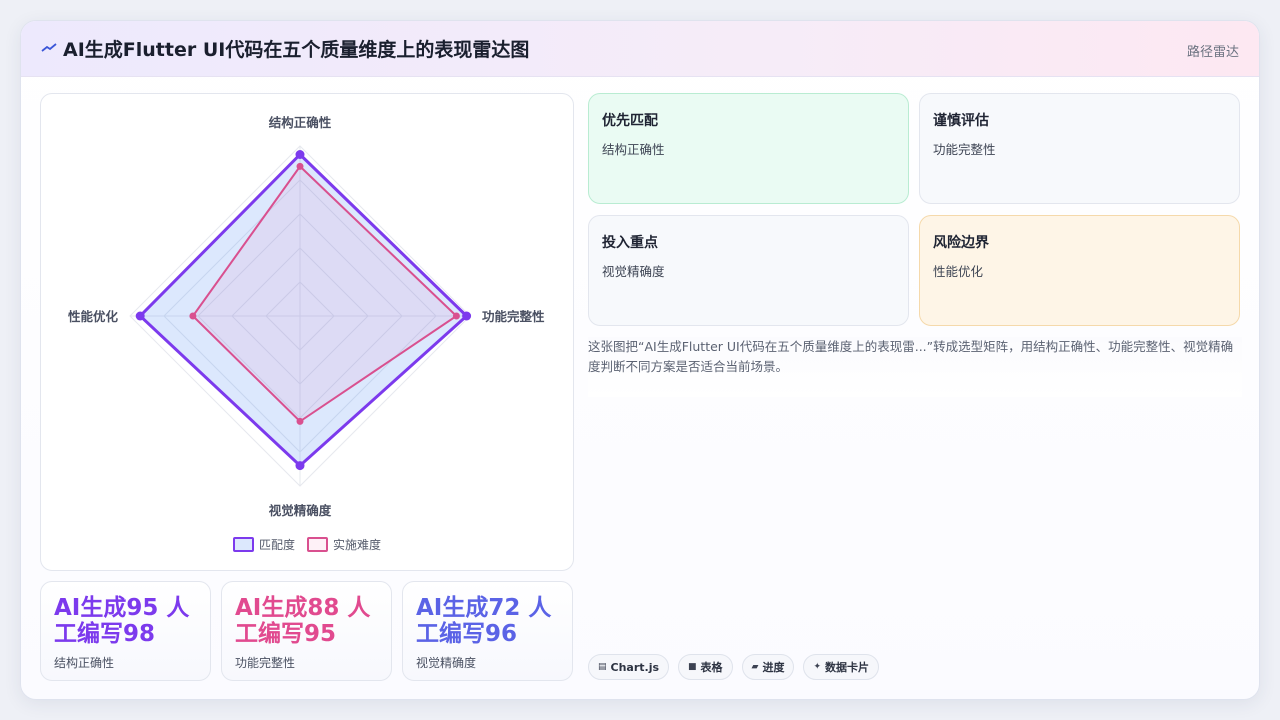 The image size is (1280, 720). I want to click on stat-value: AI生成72 人工编写96, so click(484, 621).